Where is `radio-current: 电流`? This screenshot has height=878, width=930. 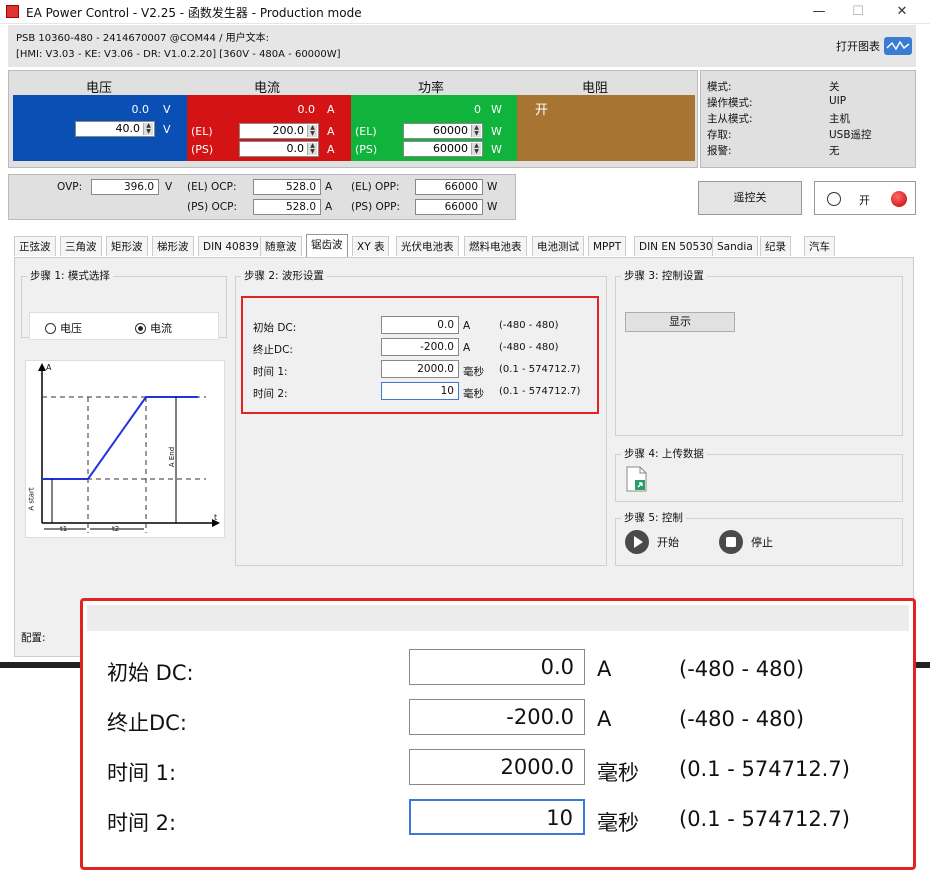 radio-current: 电流 is located at coordinates (153, 328).